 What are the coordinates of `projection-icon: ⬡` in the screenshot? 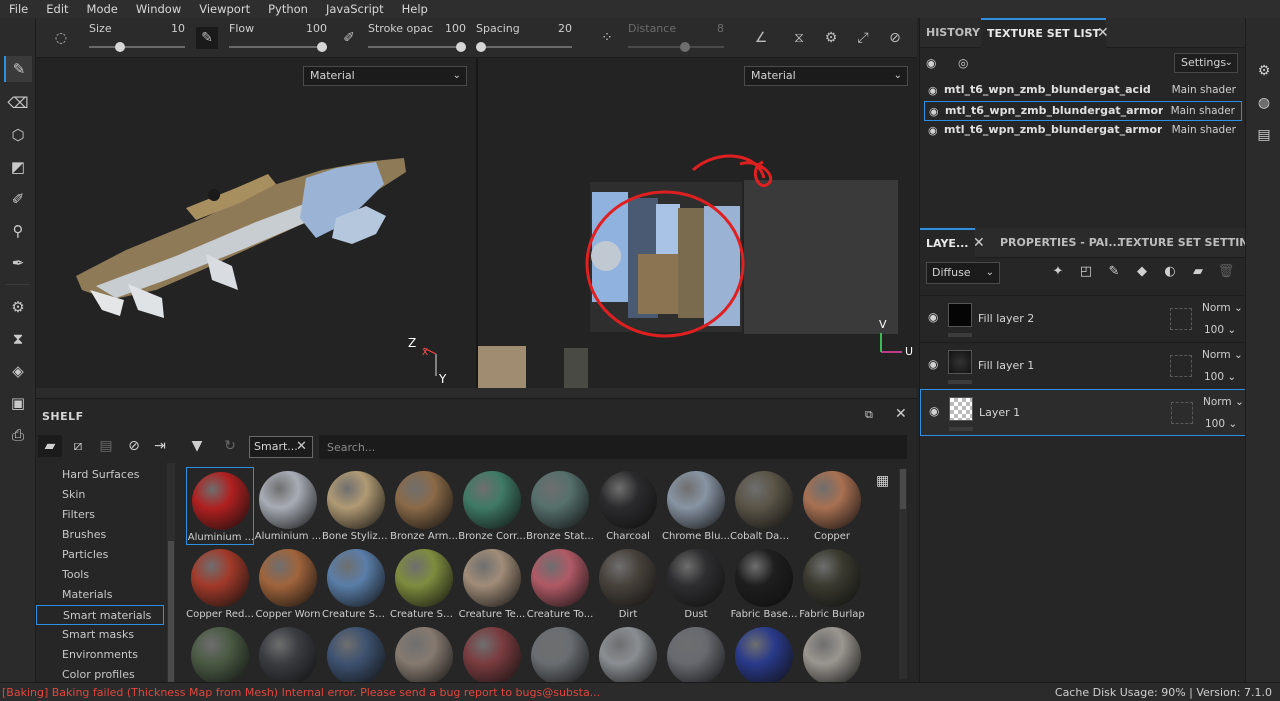 It's located at (18, 135).